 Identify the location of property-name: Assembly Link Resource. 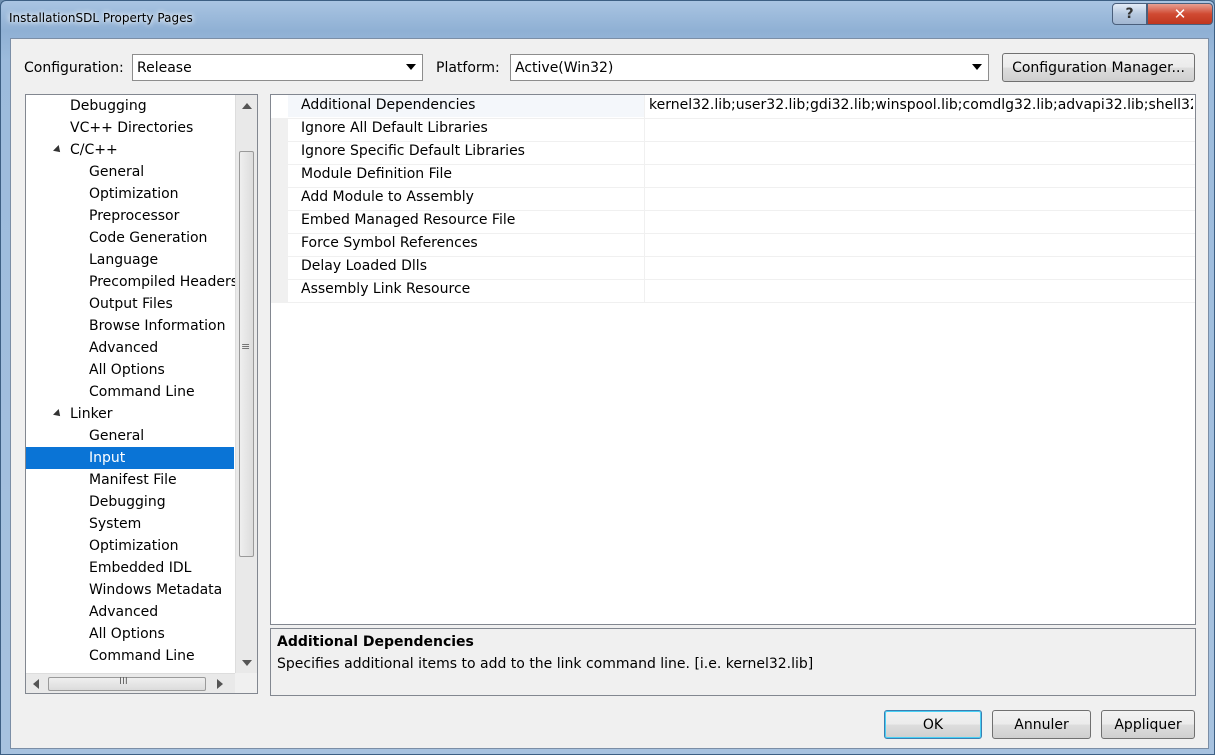
(386, 289).